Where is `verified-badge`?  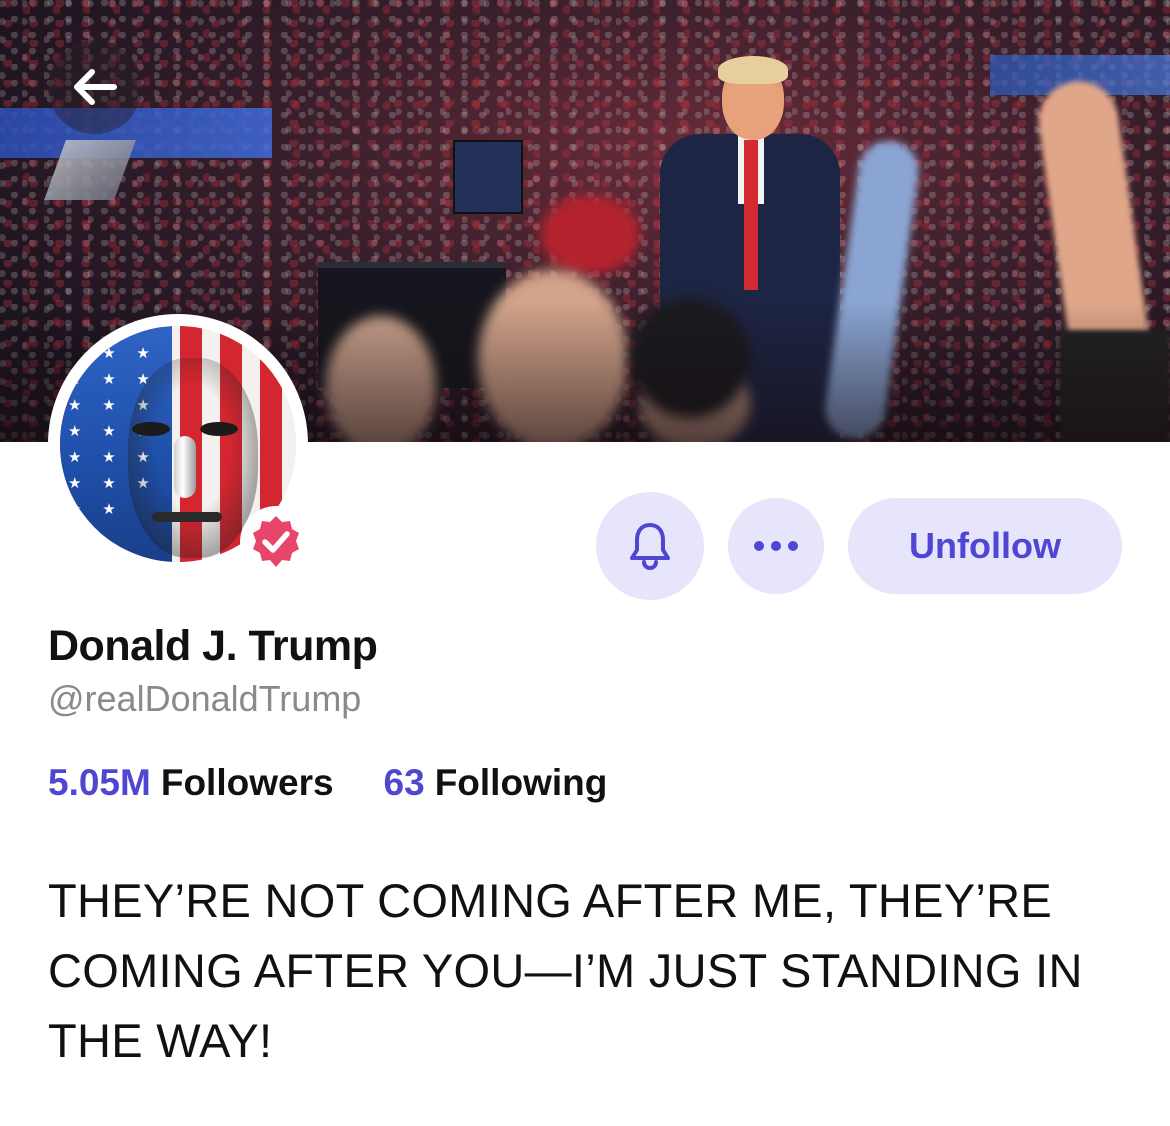
verified-badge is located at coordinates (276, 542).